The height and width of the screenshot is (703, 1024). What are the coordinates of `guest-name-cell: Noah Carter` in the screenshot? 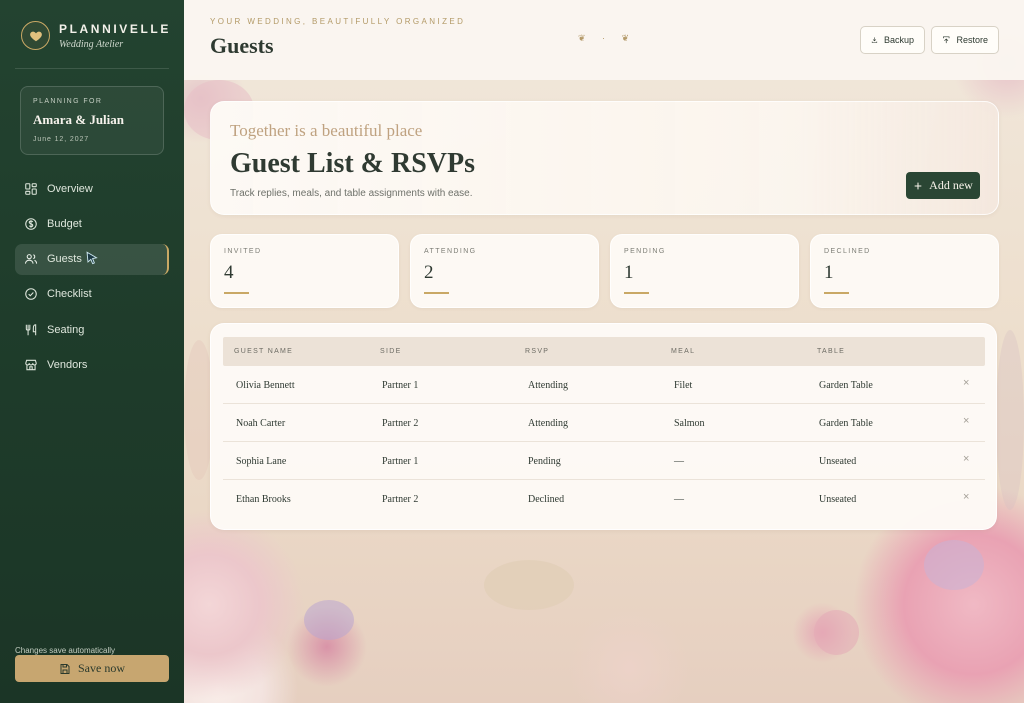 It's located at (261, 423).